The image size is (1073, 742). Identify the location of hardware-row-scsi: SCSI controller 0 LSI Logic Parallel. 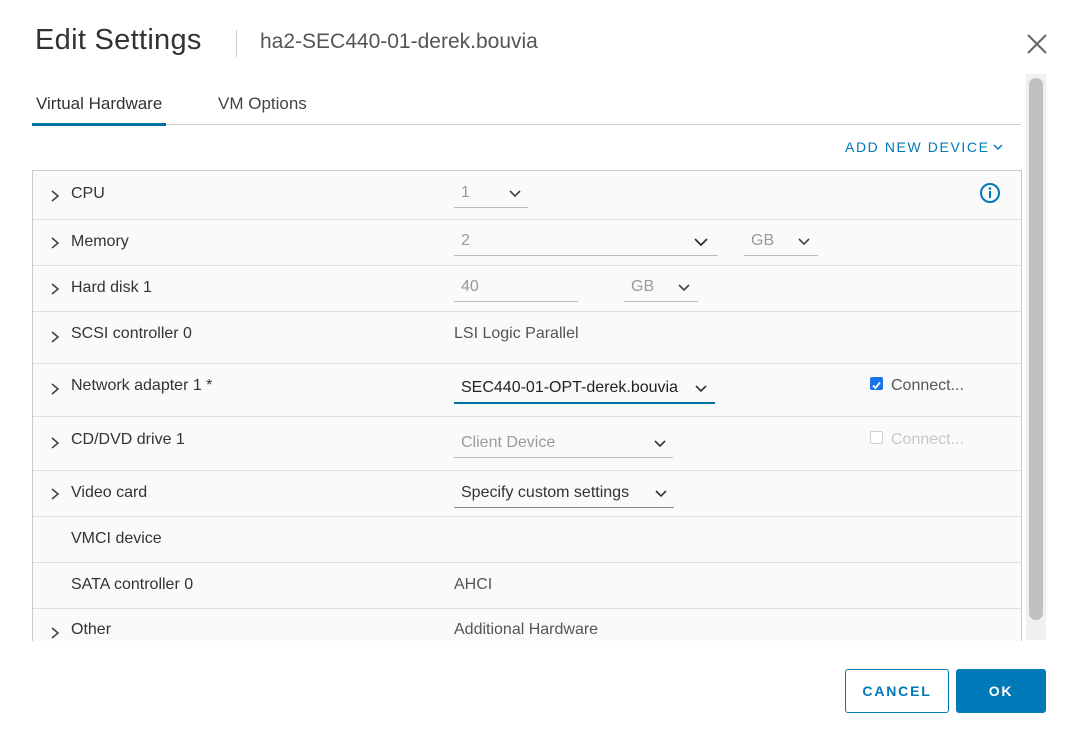
(527, 337).